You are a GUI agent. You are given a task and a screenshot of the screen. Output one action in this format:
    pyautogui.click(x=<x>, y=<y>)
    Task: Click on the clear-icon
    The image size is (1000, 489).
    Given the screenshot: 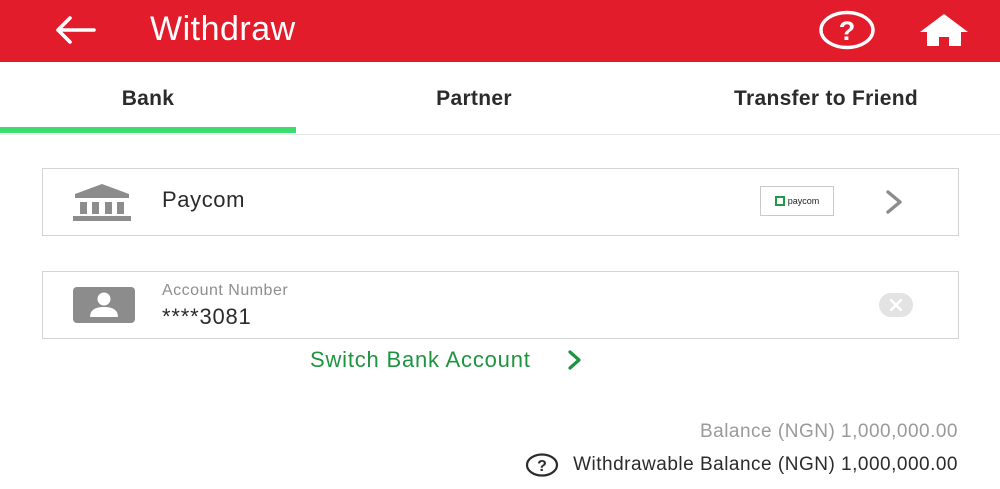 What is the action you would take?
    pyautogui.click(x=896, y=305)
    